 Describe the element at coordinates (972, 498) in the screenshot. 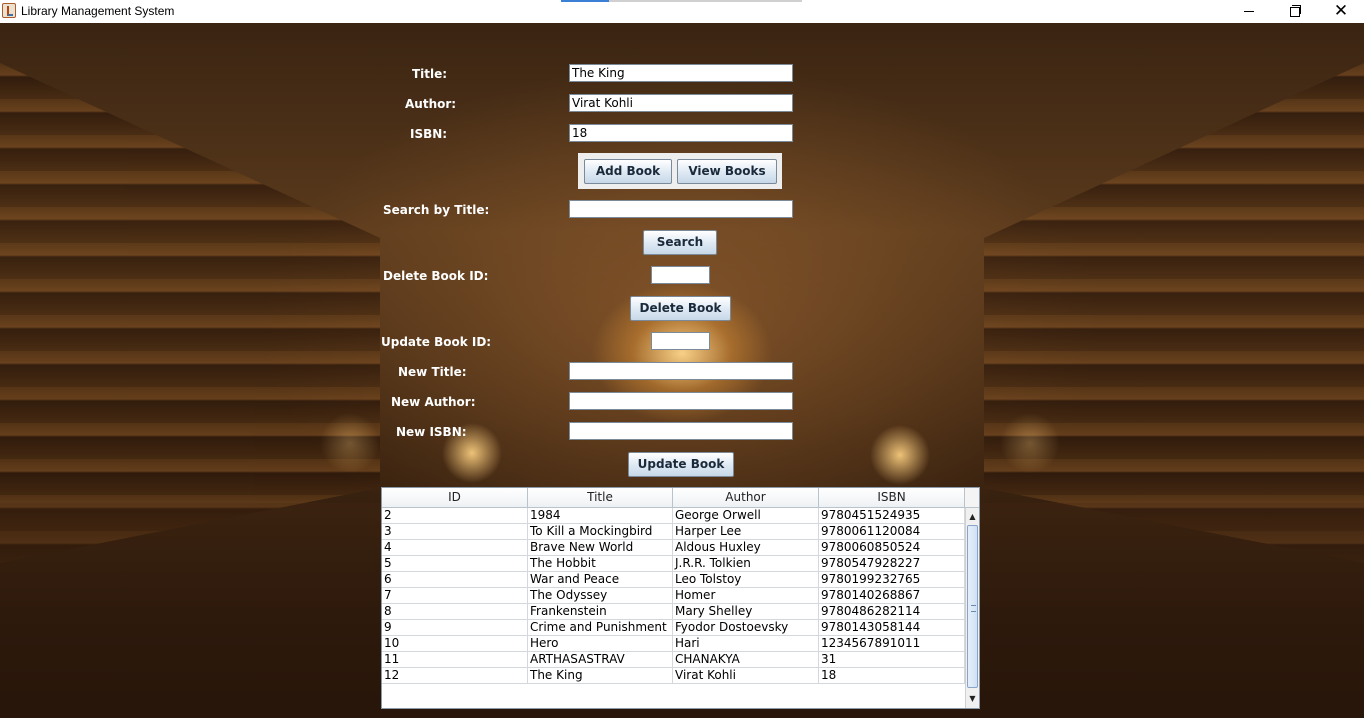

I see `table-header-corner` at that location.